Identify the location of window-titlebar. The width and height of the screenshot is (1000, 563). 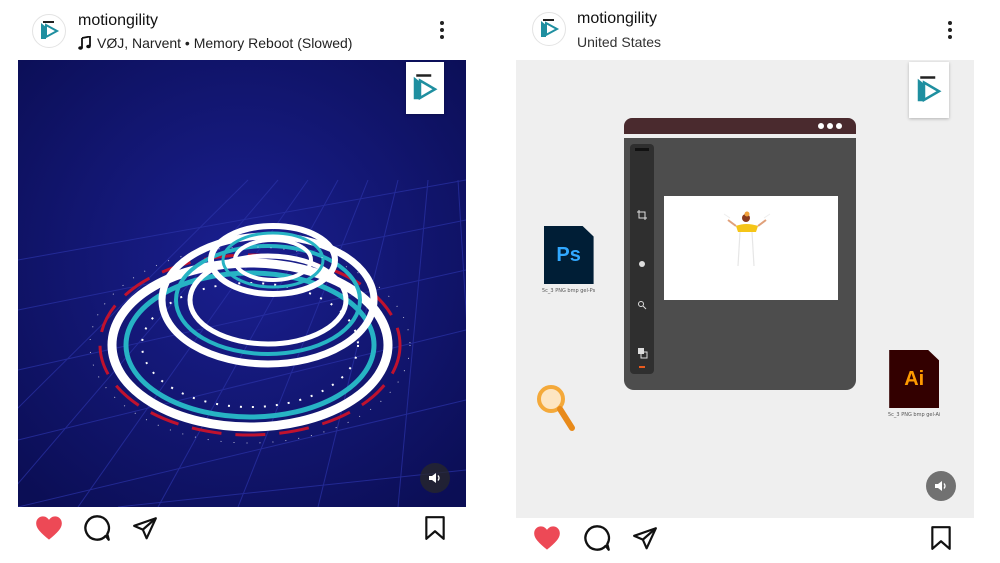
(740, 126).